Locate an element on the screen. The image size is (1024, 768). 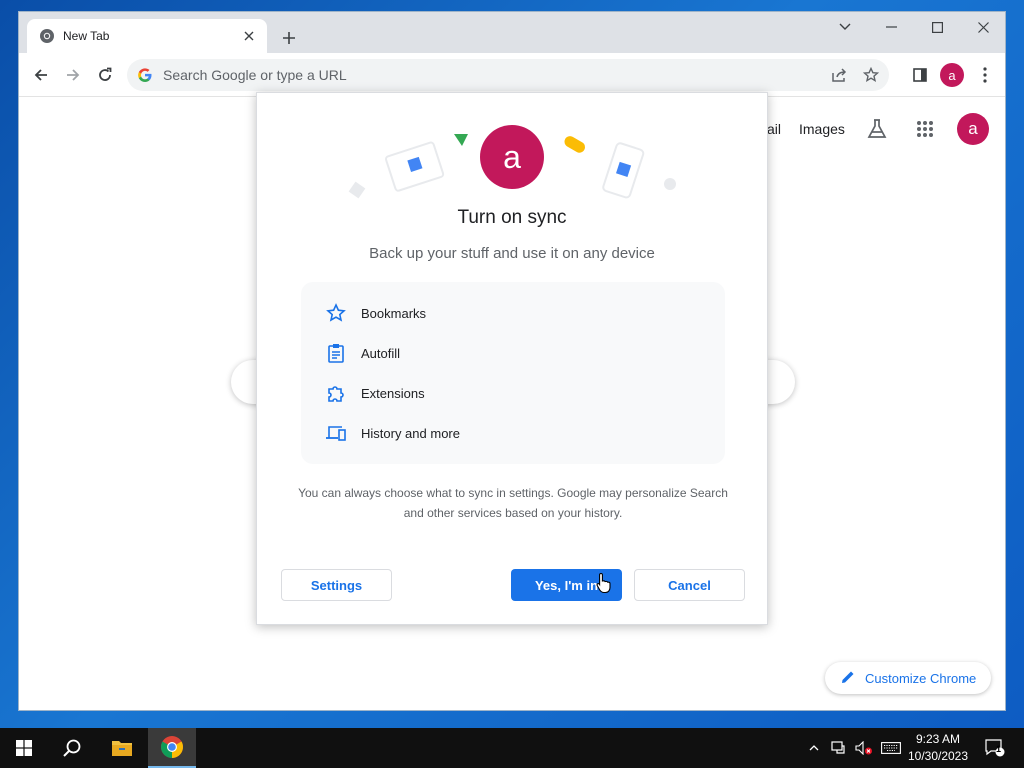
close-window-button is located at coordinates (982, 27).